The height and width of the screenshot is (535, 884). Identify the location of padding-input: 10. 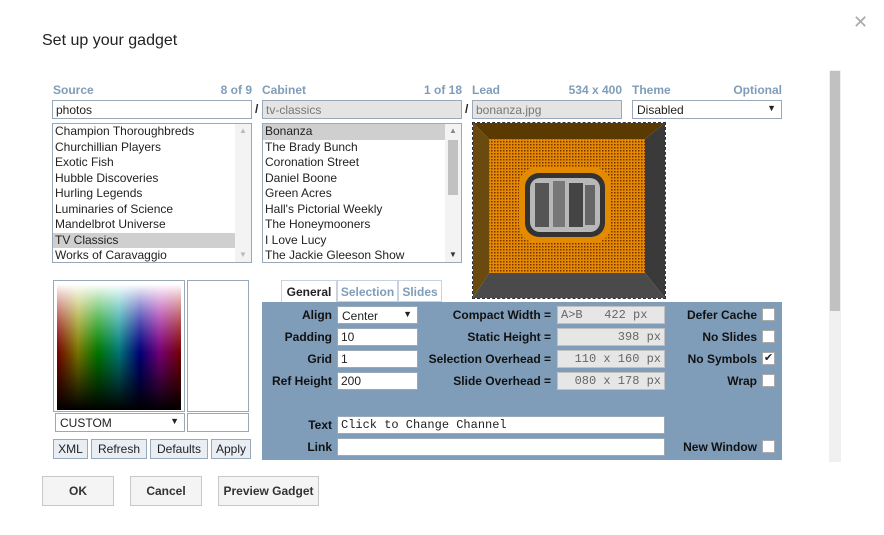
(377, 337).